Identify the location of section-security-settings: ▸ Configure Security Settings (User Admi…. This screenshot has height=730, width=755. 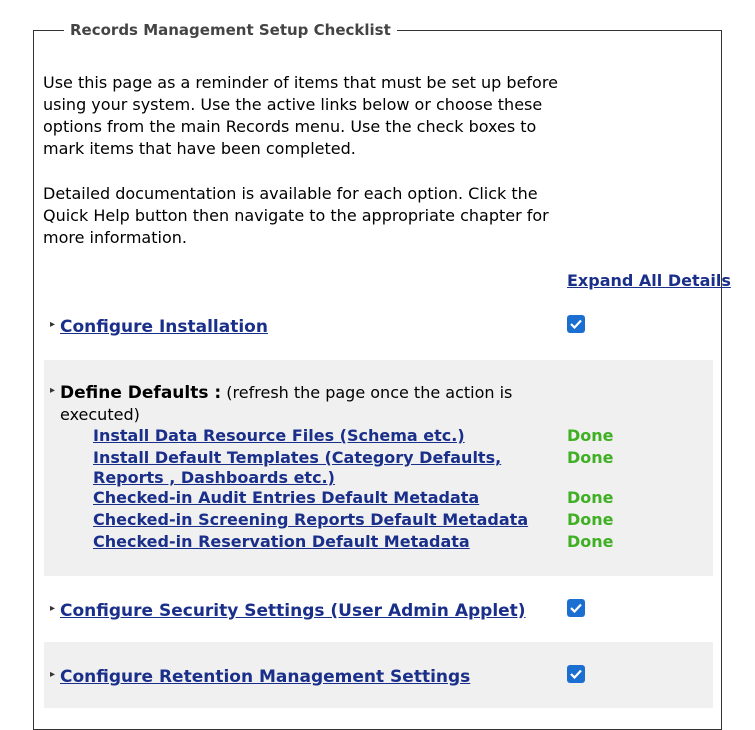
(378, 611).